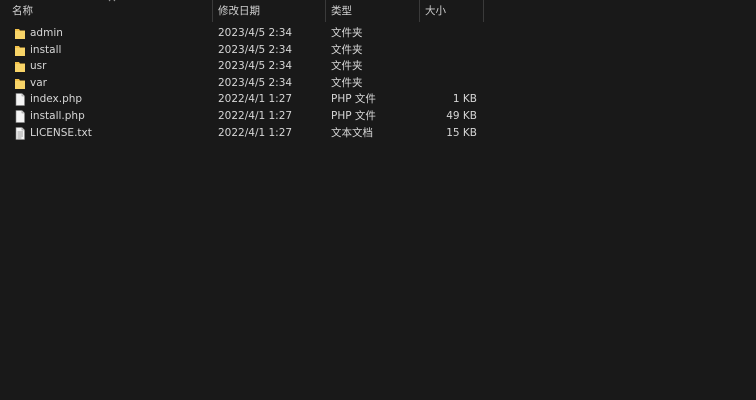 This screenshot has width=756, height=400. What do you see at coordinates (38, 82) in the screenshot?
I see `file-name: var` at bounding box center [38, 82].